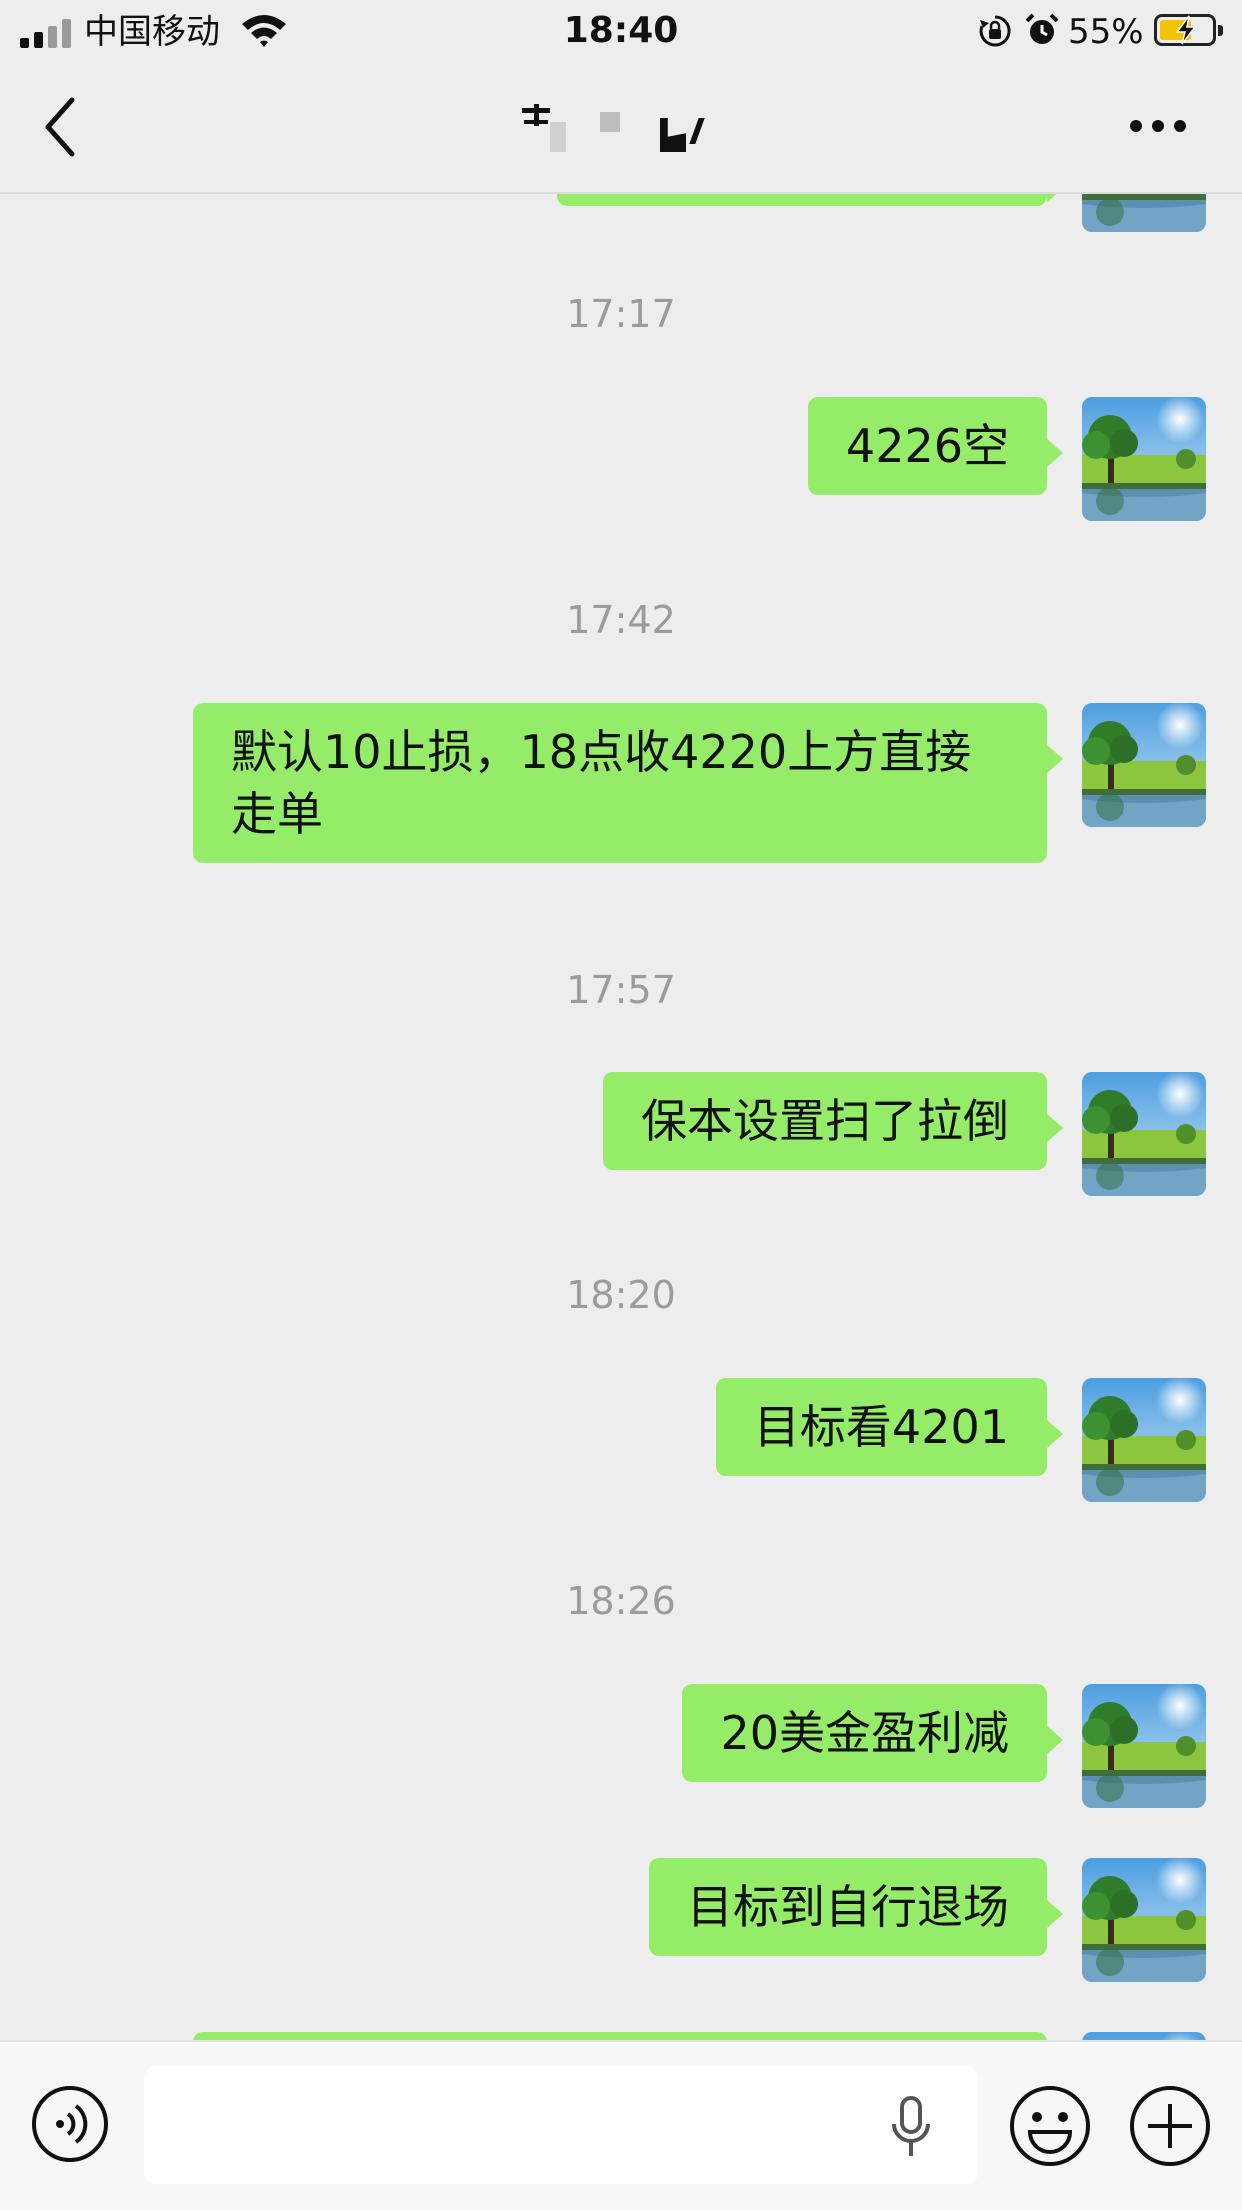  Describe the element at coordinates (561, 2125) in the screenshot. I see `message-input` at that location.